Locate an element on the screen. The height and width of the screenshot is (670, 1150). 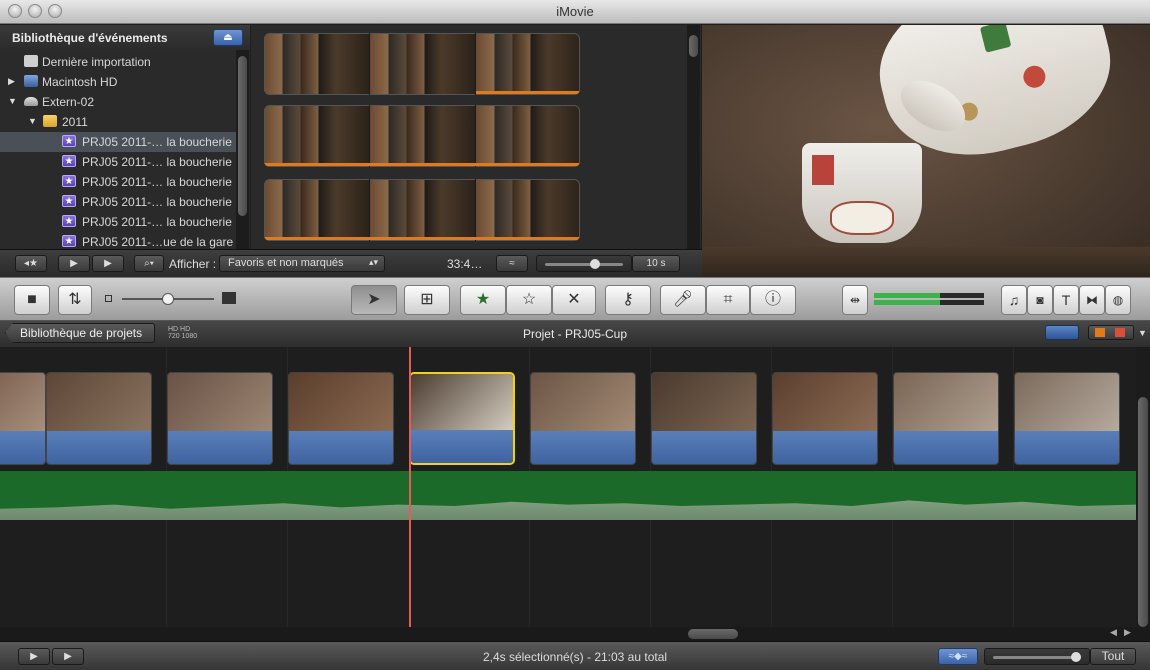
photo-browser-button: ◙ is located at coordinates (1040, 300).